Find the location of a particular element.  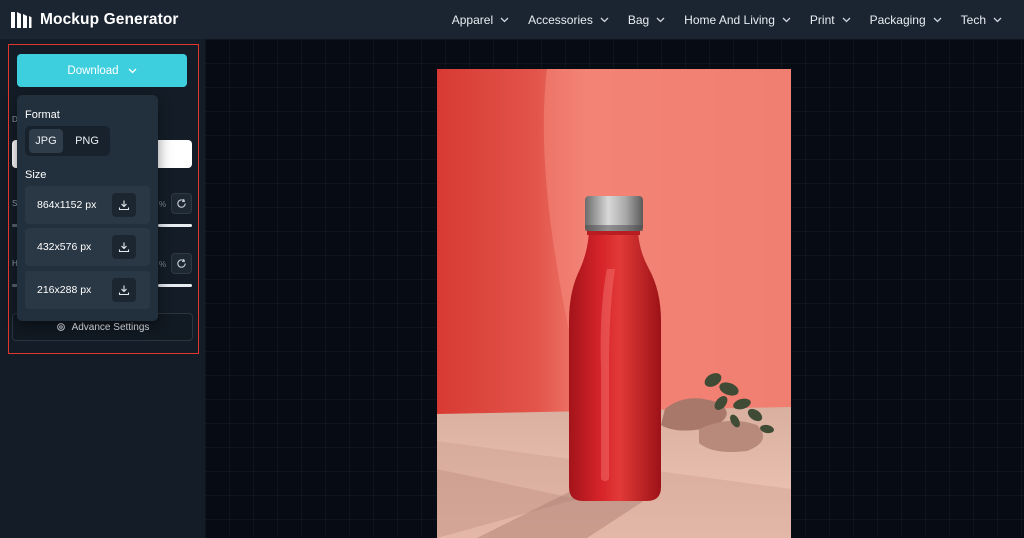

brand: Mockup Generator is located at coordinates (94, 20).